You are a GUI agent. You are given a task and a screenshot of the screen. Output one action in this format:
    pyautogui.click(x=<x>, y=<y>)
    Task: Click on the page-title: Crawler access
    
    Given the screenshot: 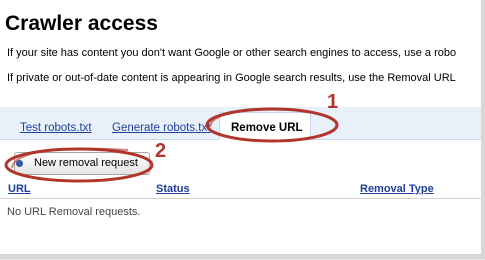 What is the action you would take?
    pyautogui.click(x=81, y=23)
    